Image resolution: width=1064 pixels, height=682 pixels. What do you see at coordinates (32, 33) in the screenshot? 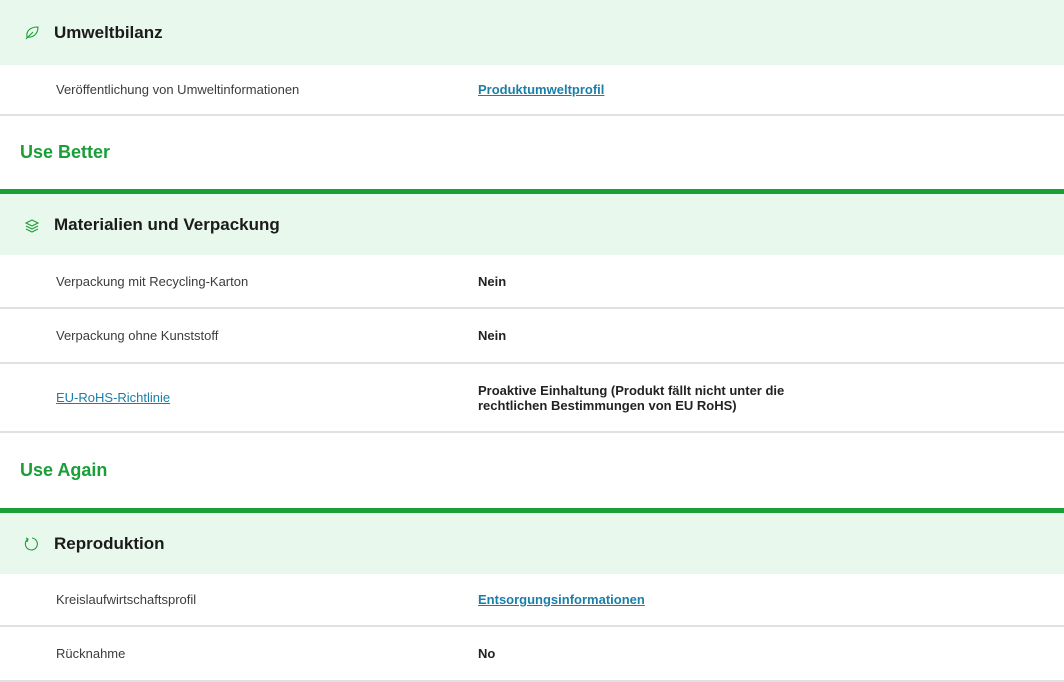
I see `leaf-icon` at bounding box center [32, 33].